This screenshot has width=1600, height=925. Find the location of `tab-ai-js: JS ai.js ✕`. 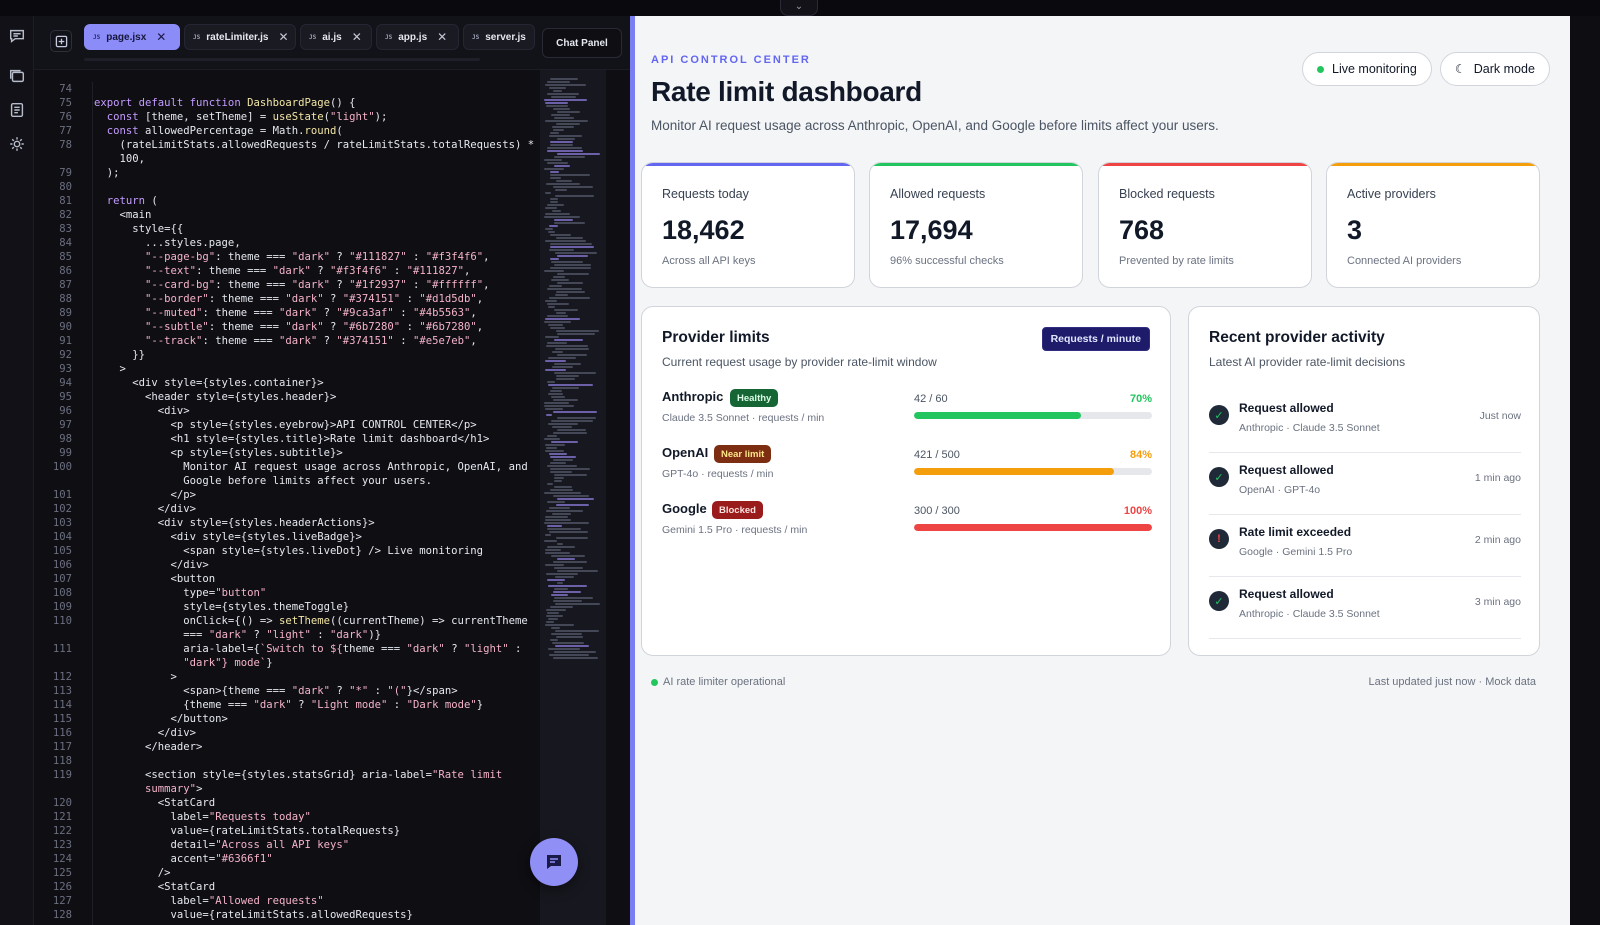

tab-ai-js: JS ai.js ✕ is located at coordinates (336, 37).